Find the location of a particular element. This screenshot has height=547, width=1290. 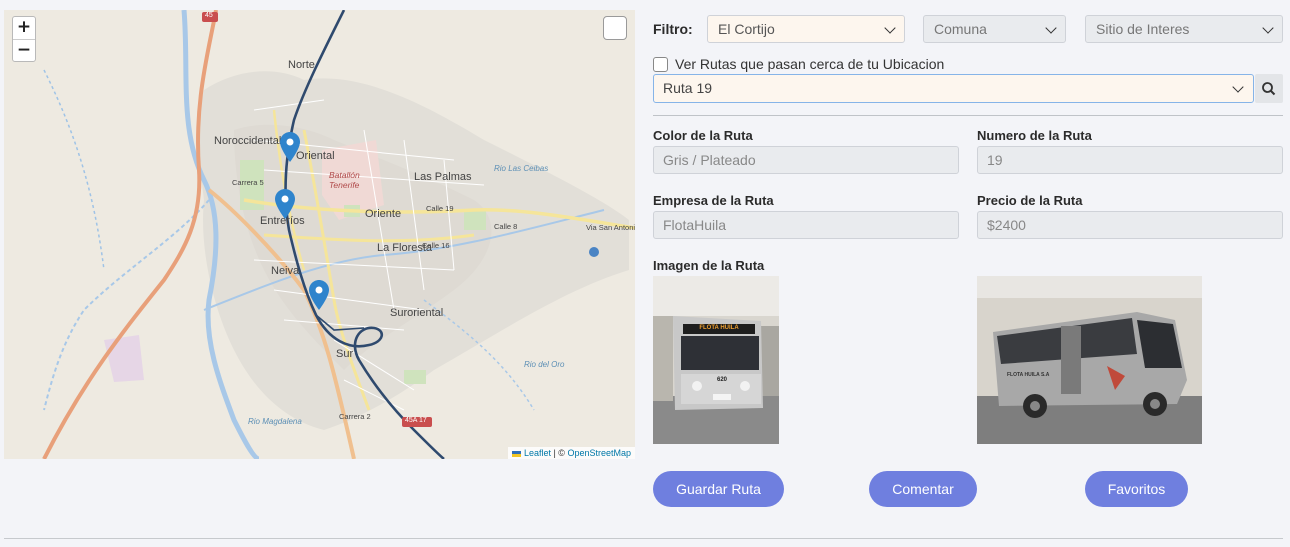

map-label-rio-magdalena: Rio Magdalena is located at coordinates (275, 421).